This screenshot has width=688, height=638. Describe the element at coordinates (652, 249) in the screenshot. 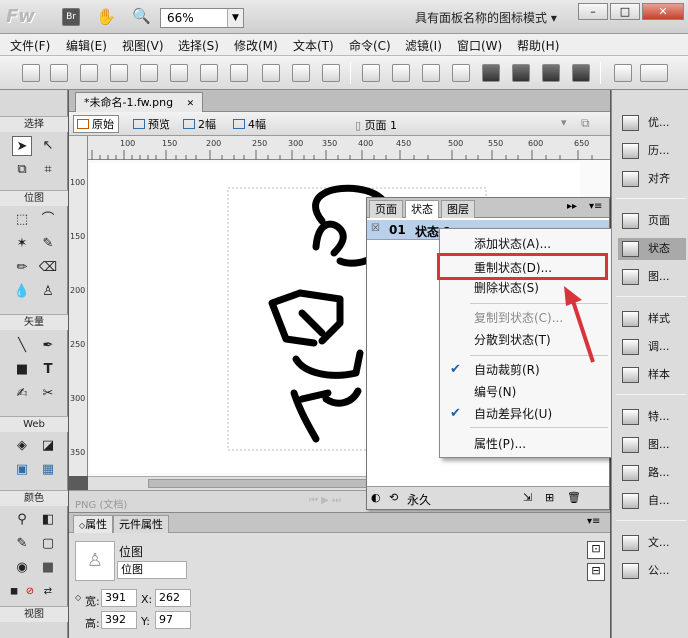

I see `panel-states: 状态` at that location.